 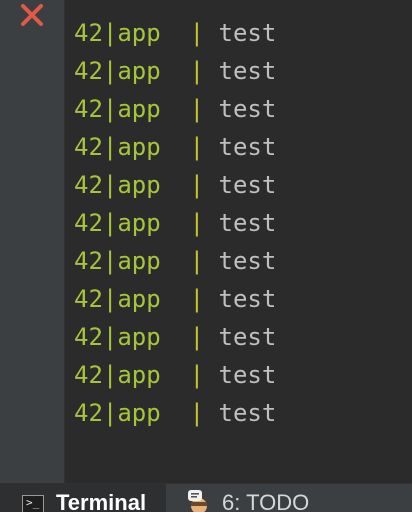 What do you see at coordinates (32, 241) in the screenshot?
I see `terminal-toolbar` at bounding box center [32, 241].